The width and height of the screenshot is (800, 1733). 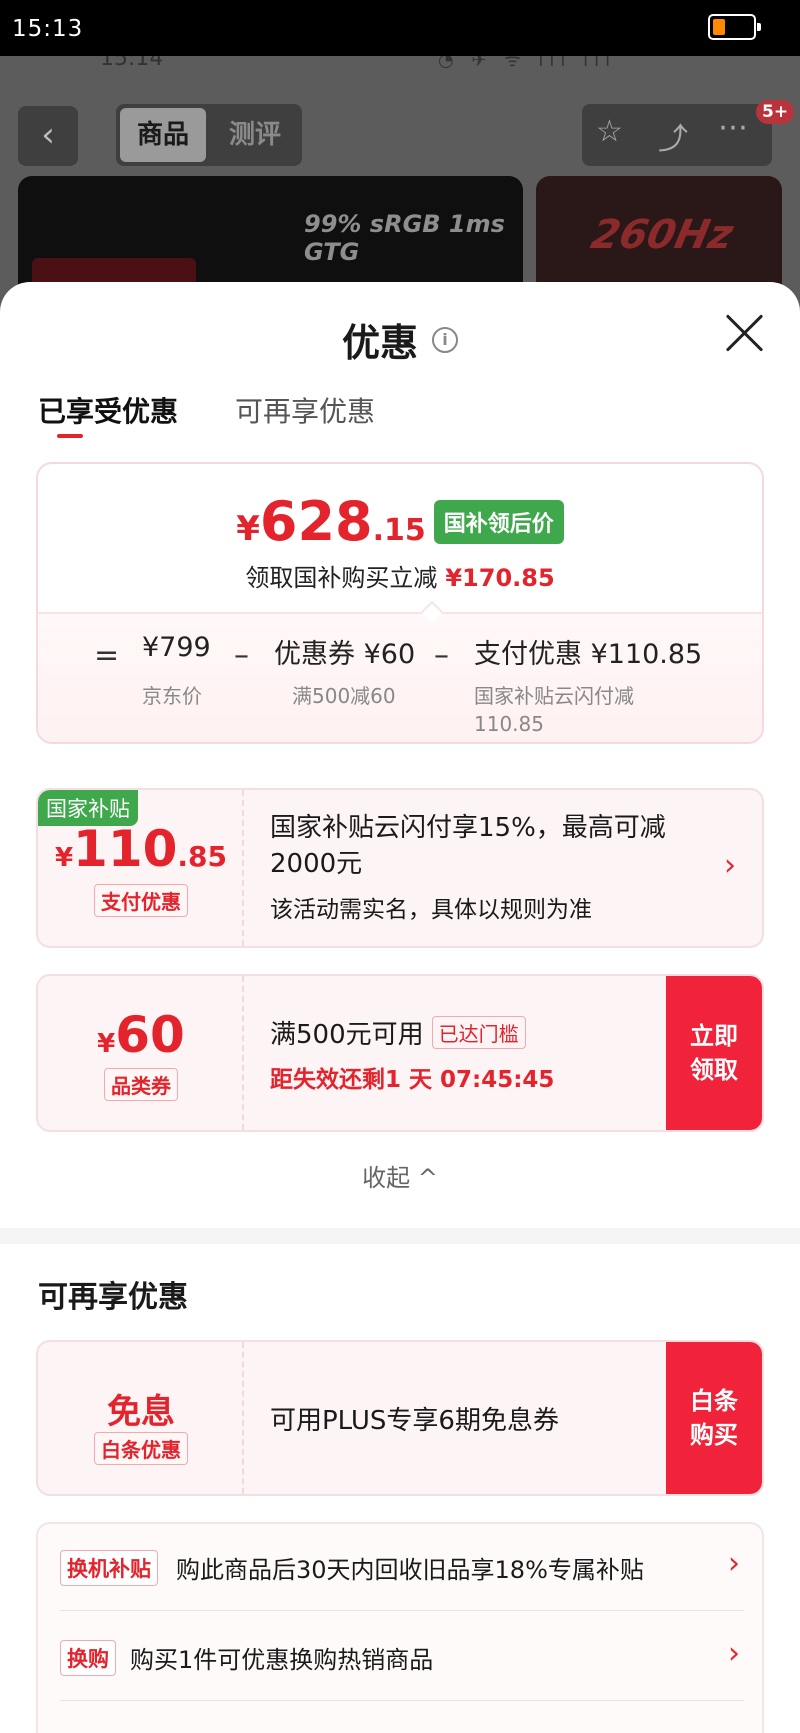 What do you see at coordinates (108, 410) in the screenshot?
I see `tab-enjoyed-discounts: 已享受优惠` at bounding box center [108, 410].